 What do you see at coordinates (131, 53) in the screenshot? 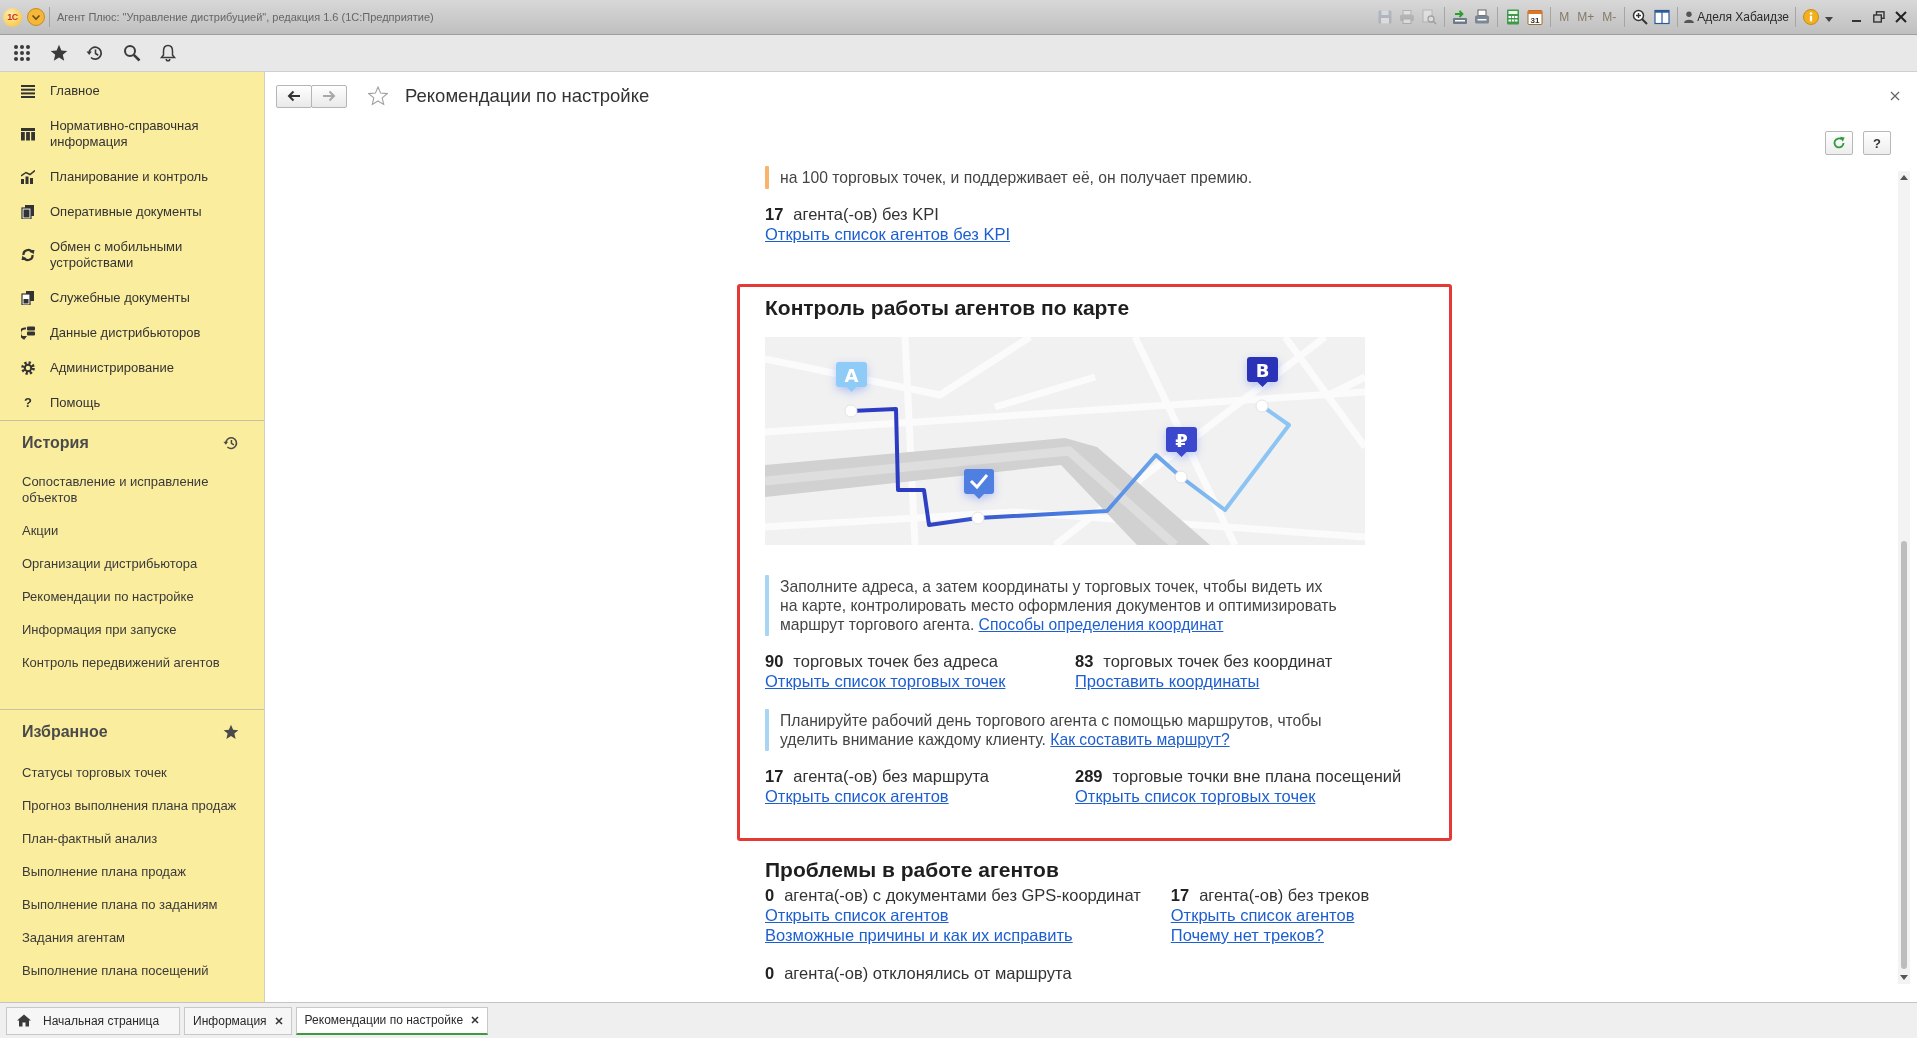
I see `search-icon` at bounding box center [131, 53].